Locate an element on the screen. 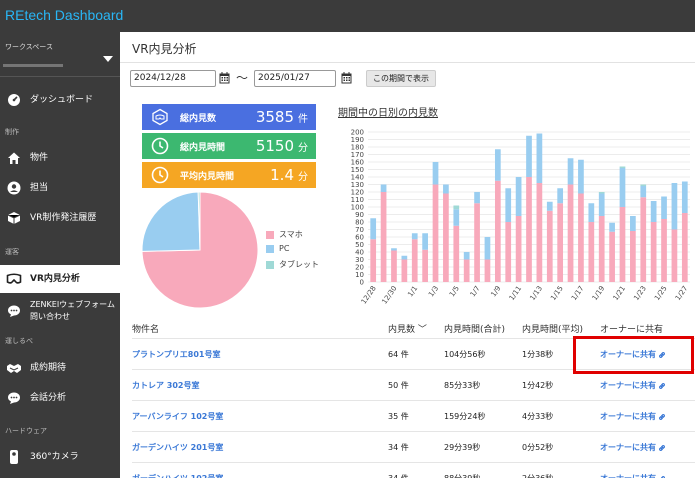 The width and height of the screenshot is (695, 478). y-tick-label: 130 is located at coordinates (357, 185).